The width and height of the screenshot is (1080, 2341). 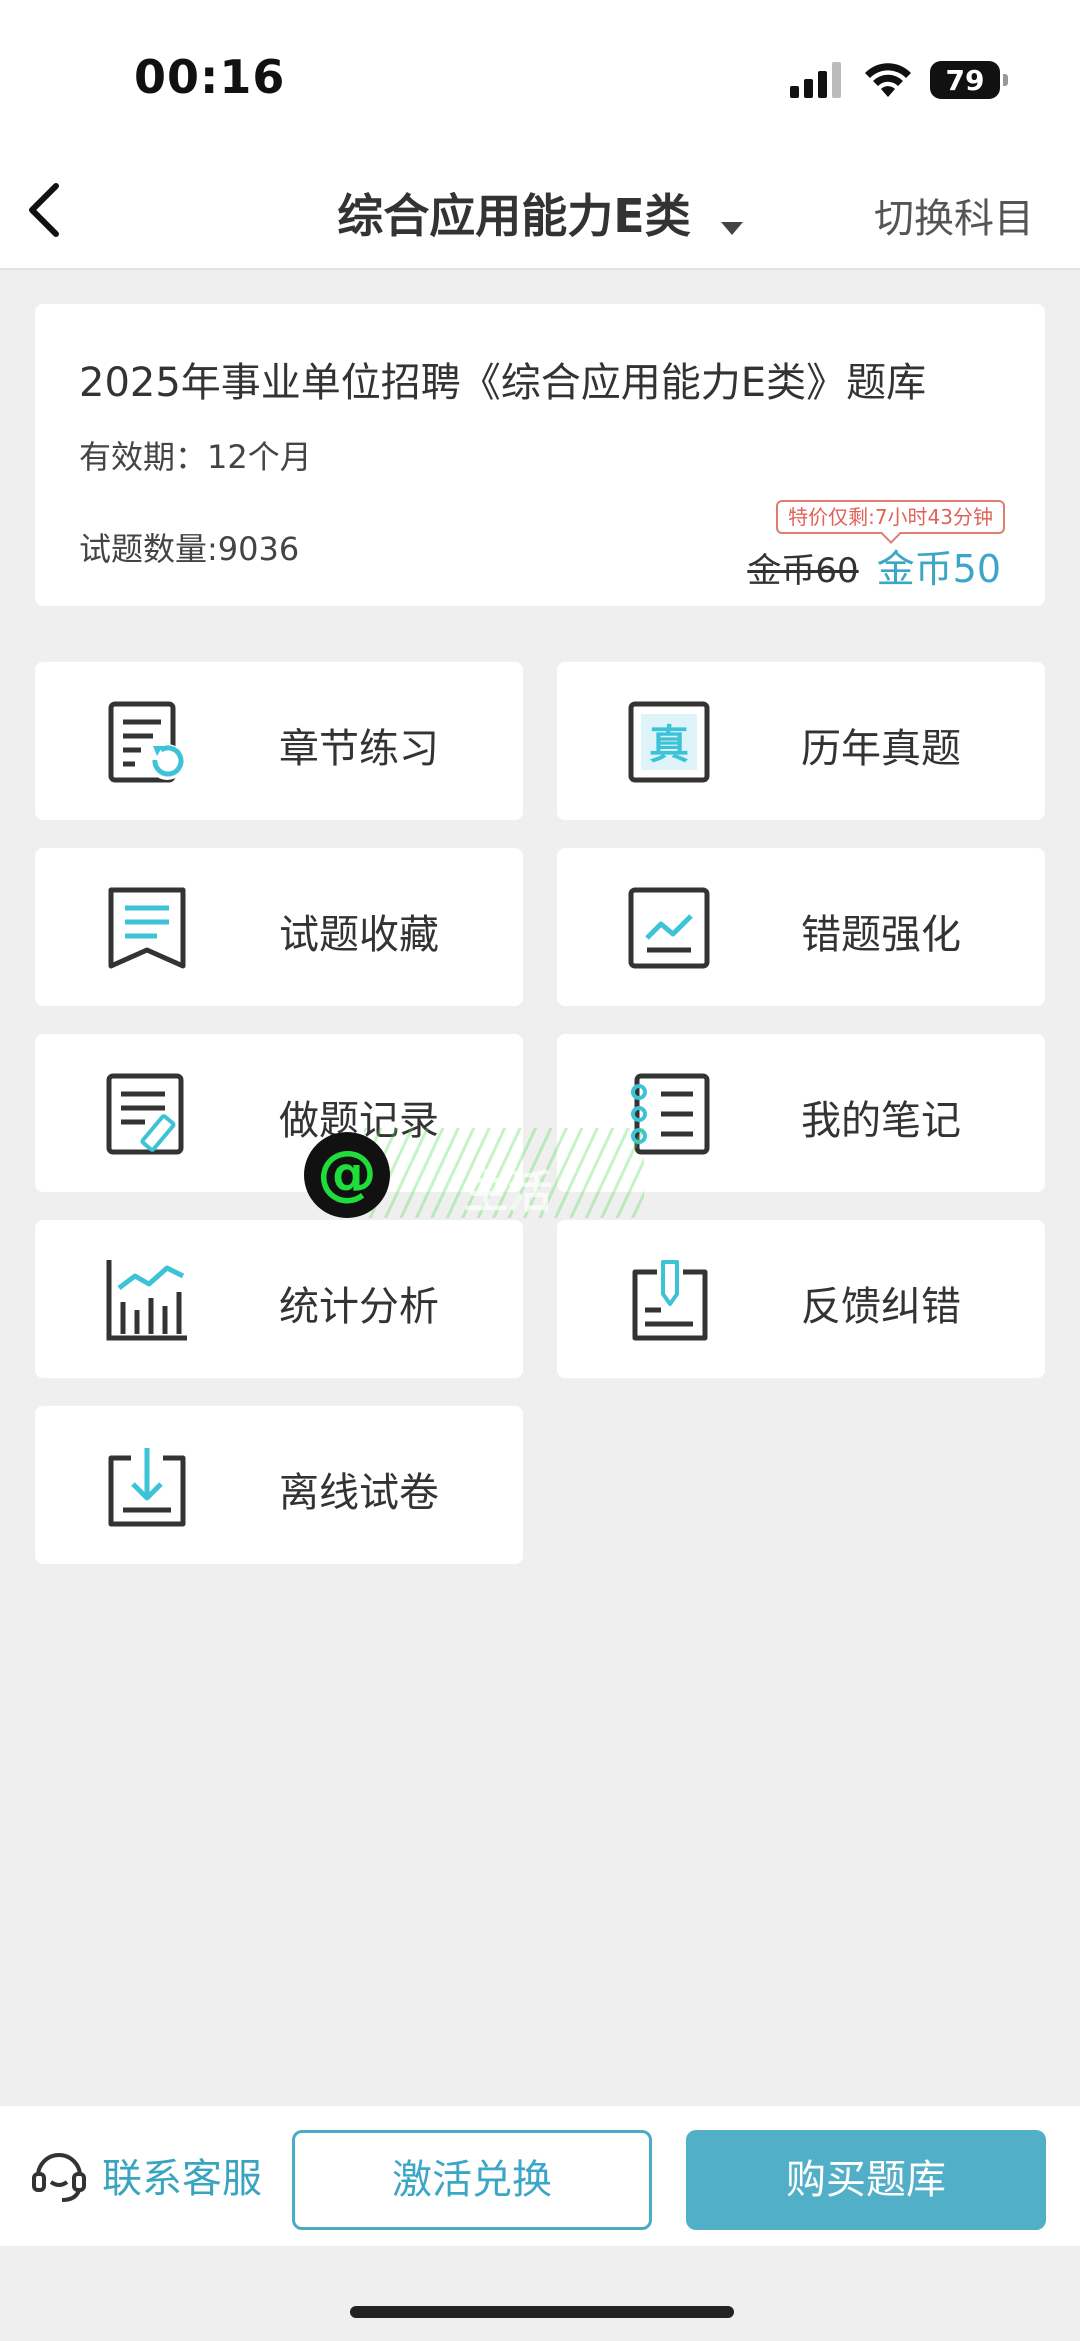 What do you see at coordinates (359, 1307) in the screenshot?
I see `tile-label: 统计分析` at bounding box center [359, 1307].